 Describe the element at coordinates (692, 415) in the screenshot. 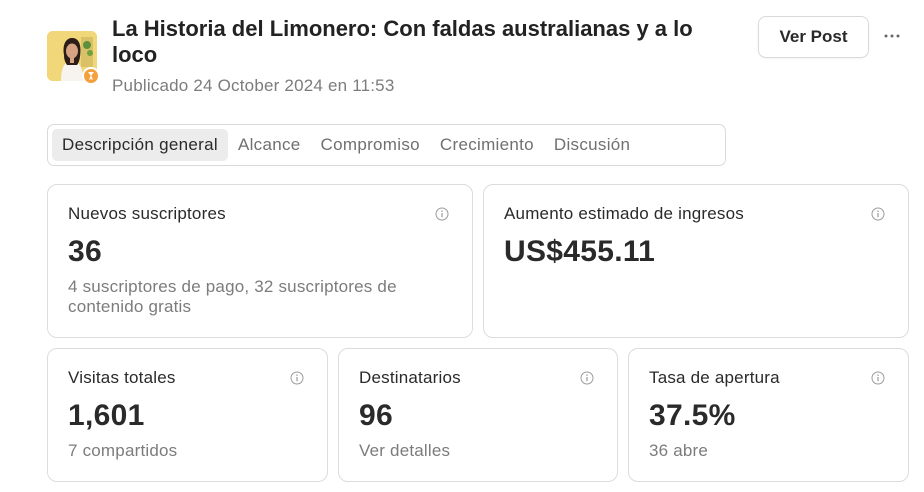

I see `card-value: 37.5%` at that location.